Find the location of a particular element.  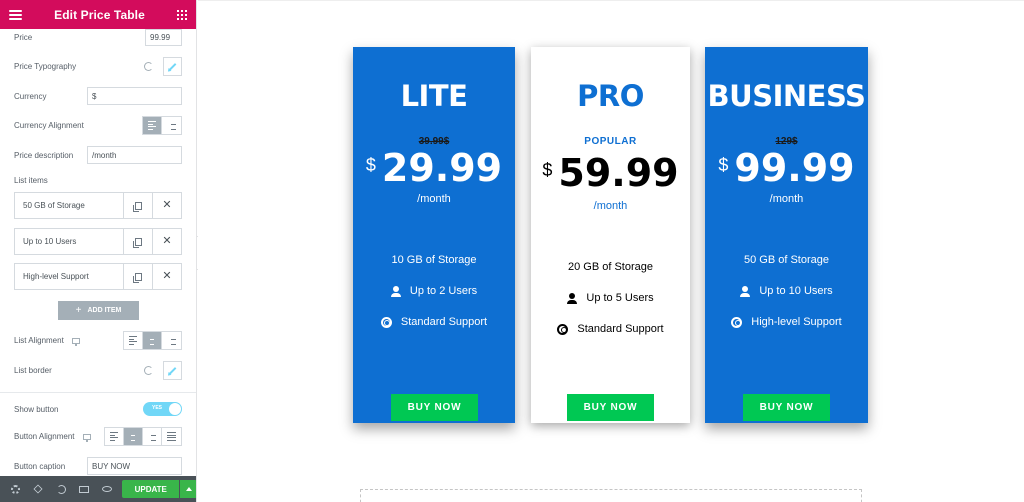

feature-text: 50 GB of Storage is located at coordinates (786, 260).